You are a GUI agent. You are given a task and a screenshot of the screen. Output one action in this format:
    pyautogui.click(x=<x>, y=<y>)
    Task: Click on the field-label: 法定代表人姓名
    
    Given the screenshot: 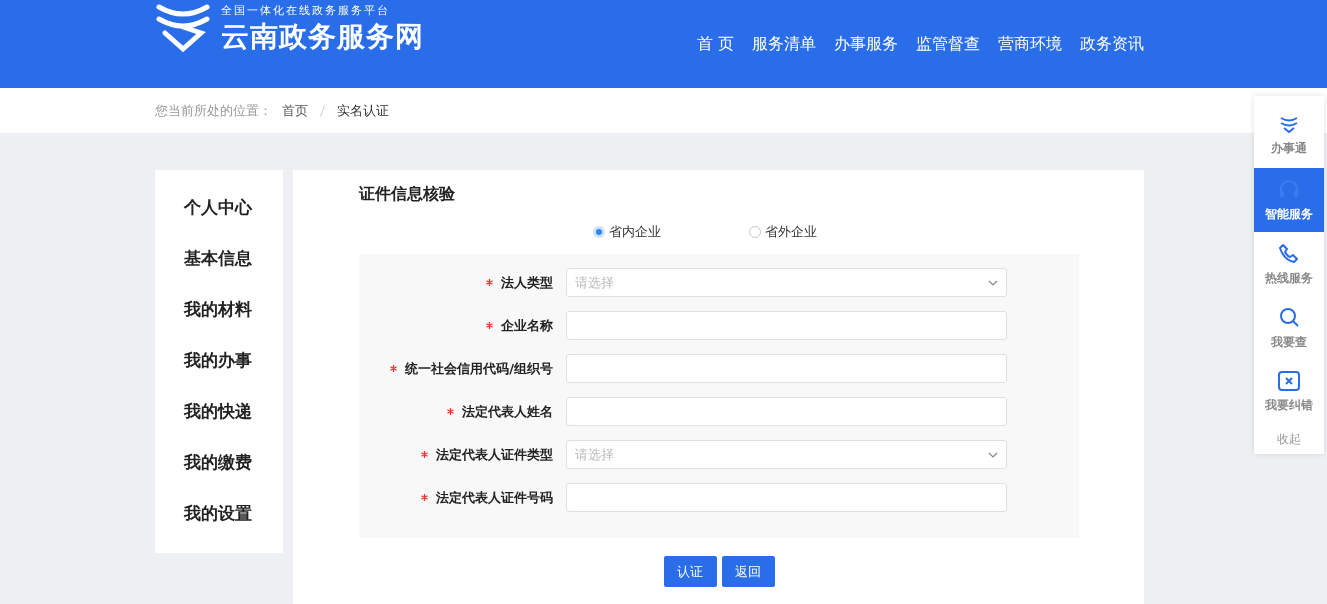 What is the action you would take?
    pyautogui.click(x=507, y=411)
    